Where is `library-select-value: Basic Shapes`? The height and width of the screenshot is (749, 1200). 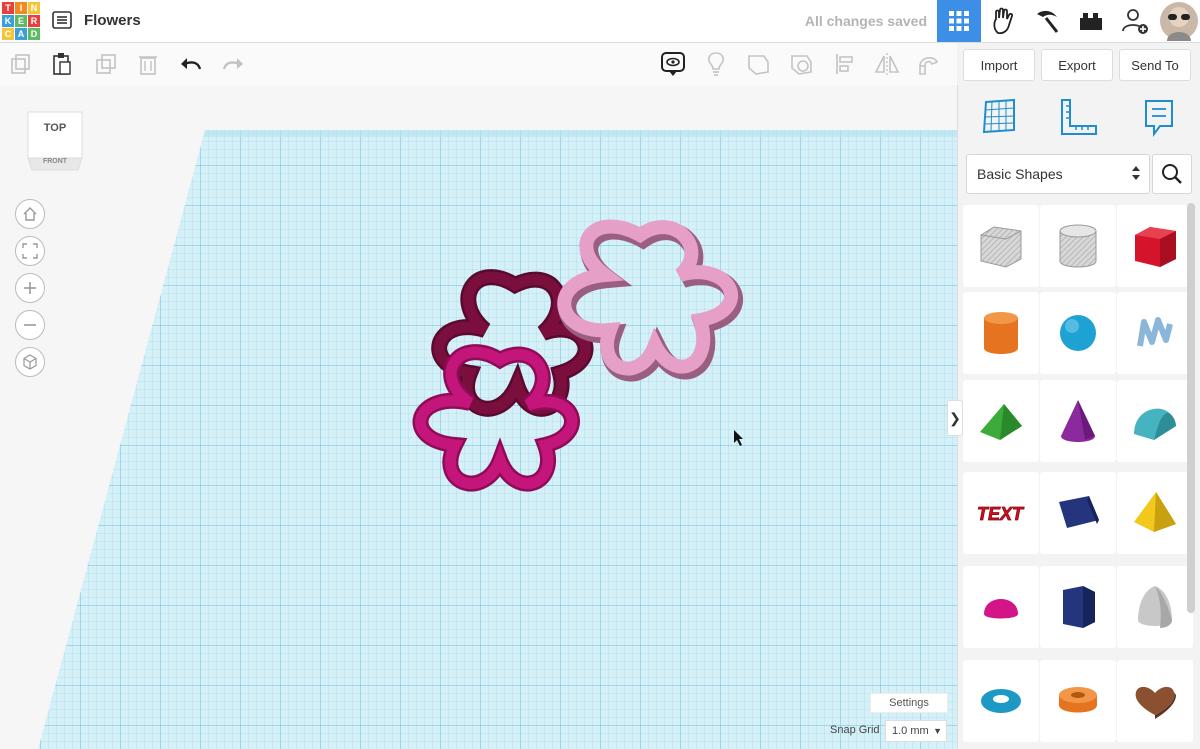 library-select-value: Basic Shapes is located at coordinates (1020, 174).